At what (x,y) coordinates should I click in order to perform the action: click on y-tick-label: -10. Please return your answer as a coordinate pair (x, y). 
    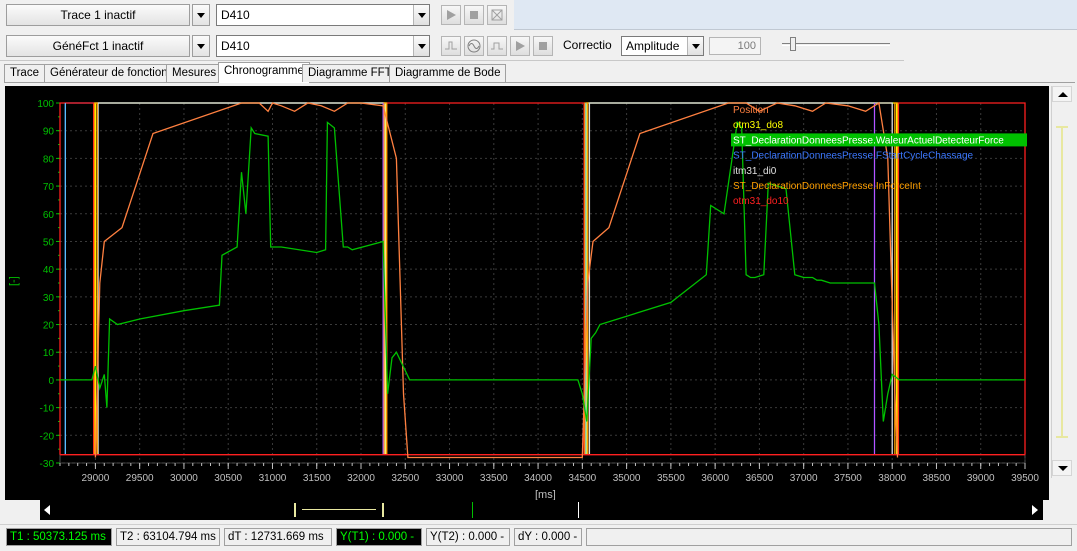
    Looking at the image, I should click on (47, 409).